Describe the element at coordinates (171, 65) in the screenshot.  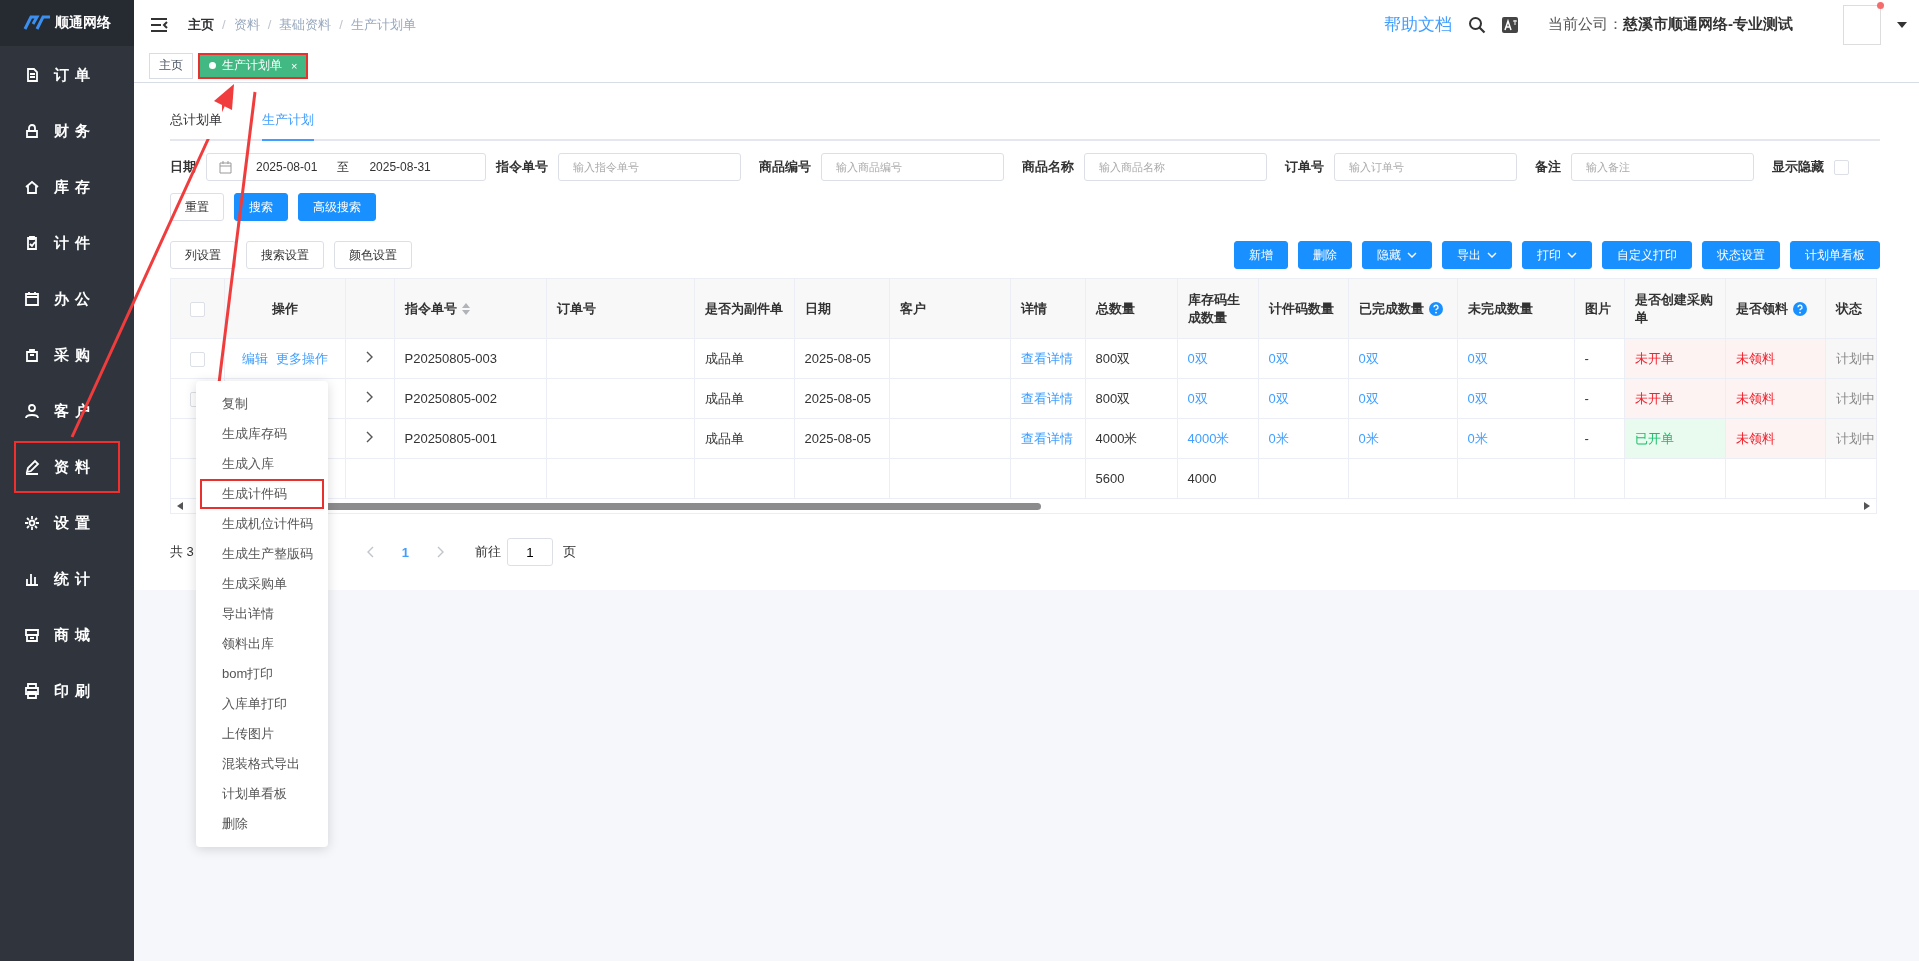
I see `page-tab: 主页` at that location.